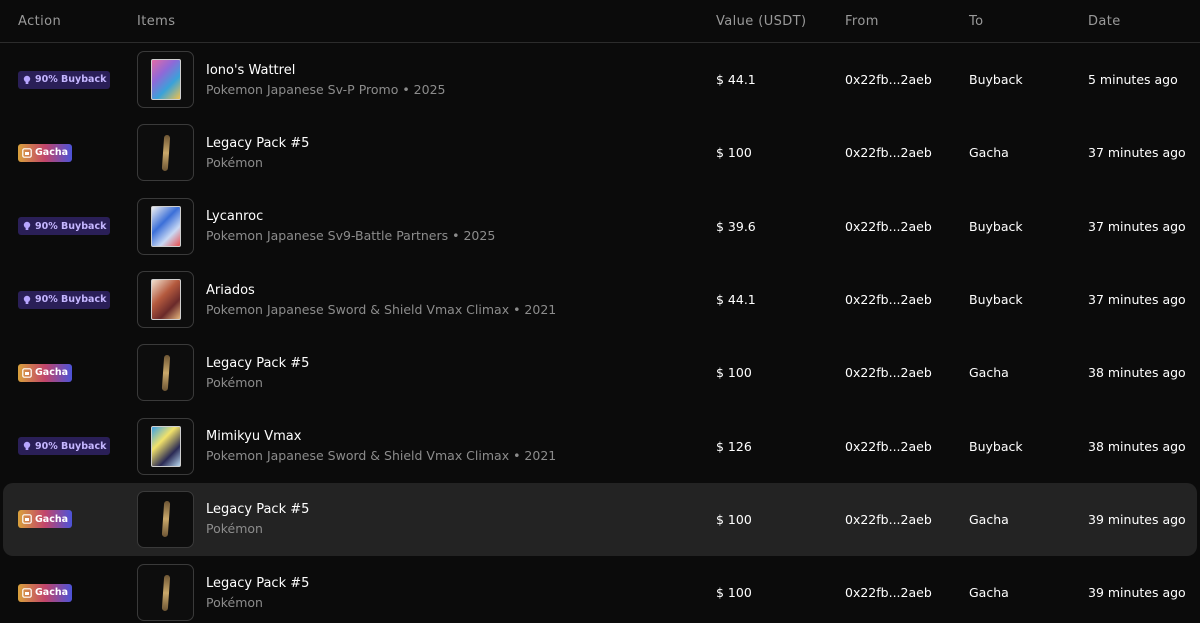  I want to click on action-cell: Gacha, so click(70, 152).